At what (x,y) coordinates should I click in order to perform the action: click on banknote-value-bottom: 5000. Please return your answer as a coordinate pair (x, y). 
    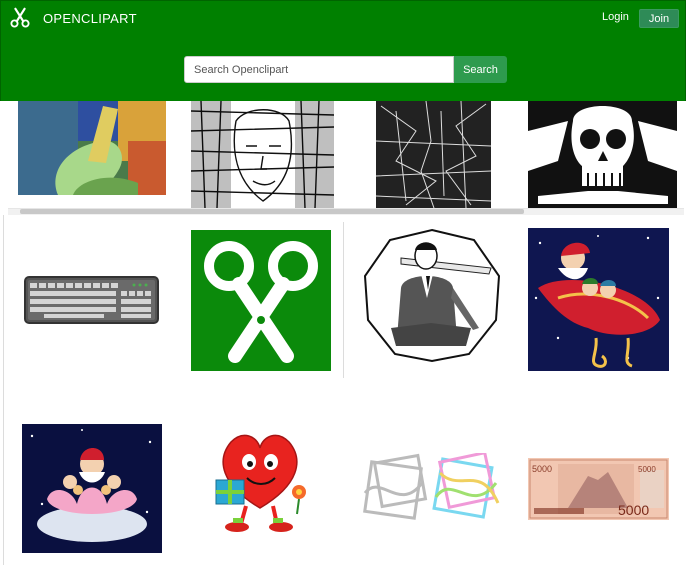
    Looking at the image, I should click on (633, 510).